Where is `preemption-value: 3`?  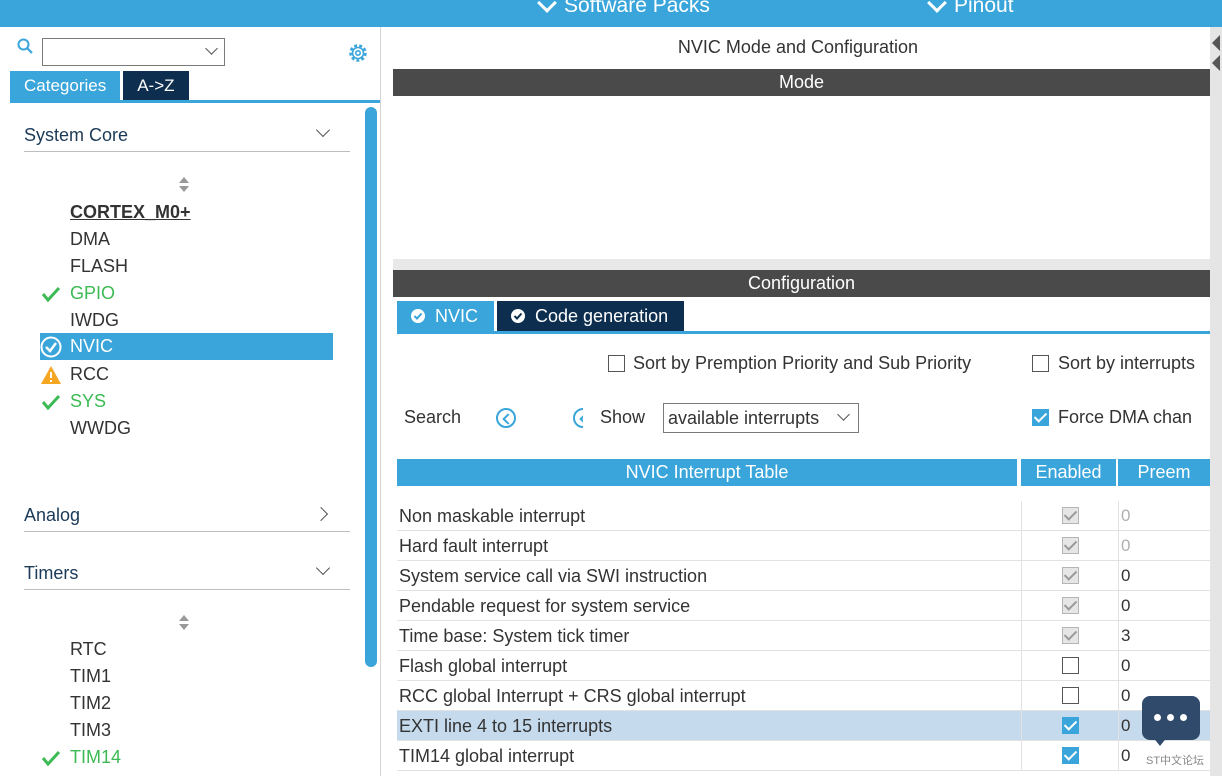 preemption-value: 3 is located at coordinates (1125, 636).